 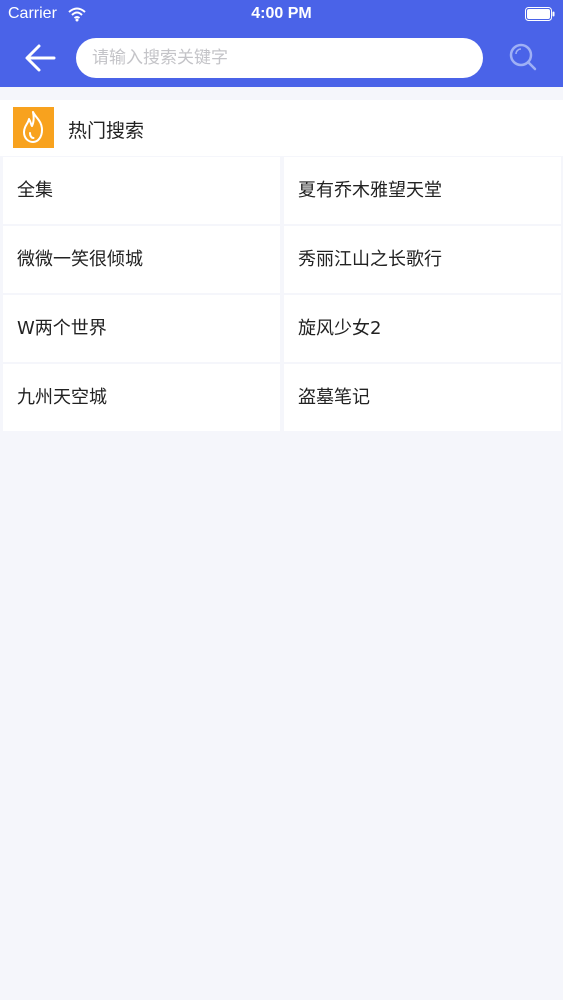 I want to click on search-input, so click(x=279, y=58).